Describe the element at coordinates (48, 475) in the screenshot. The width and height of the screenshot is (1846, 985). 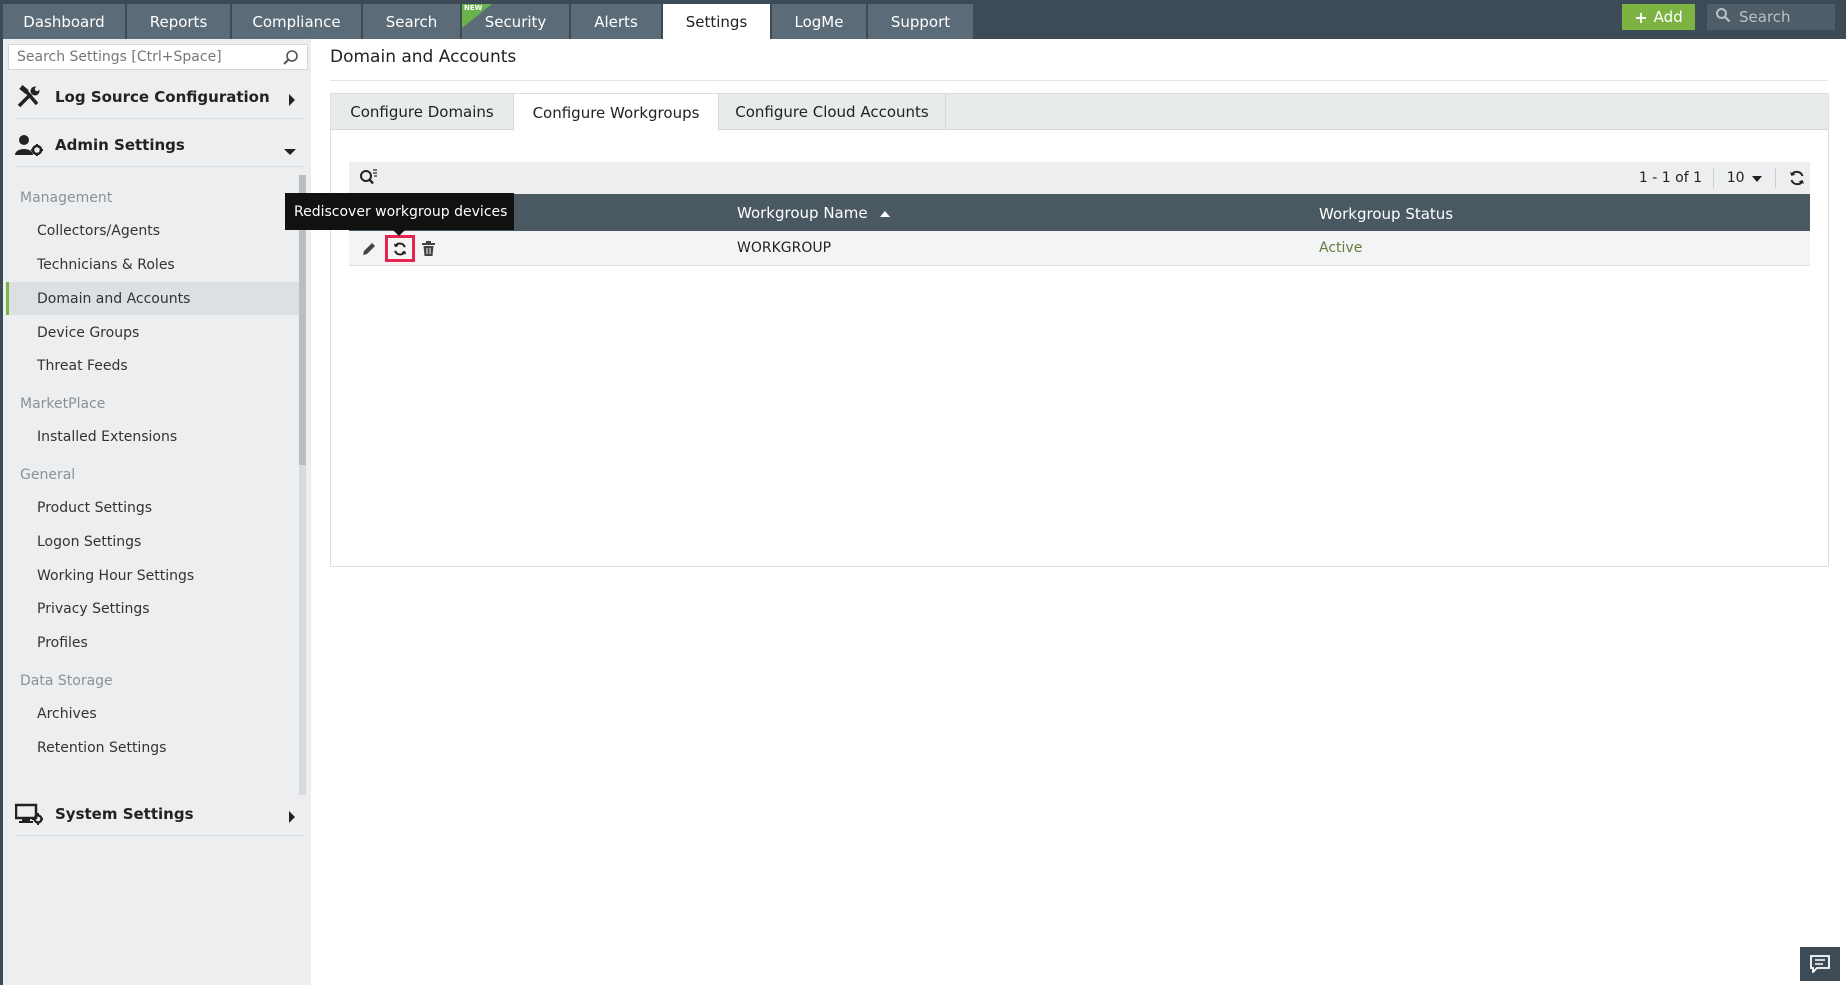
I see `group-label-general: General` at that location.